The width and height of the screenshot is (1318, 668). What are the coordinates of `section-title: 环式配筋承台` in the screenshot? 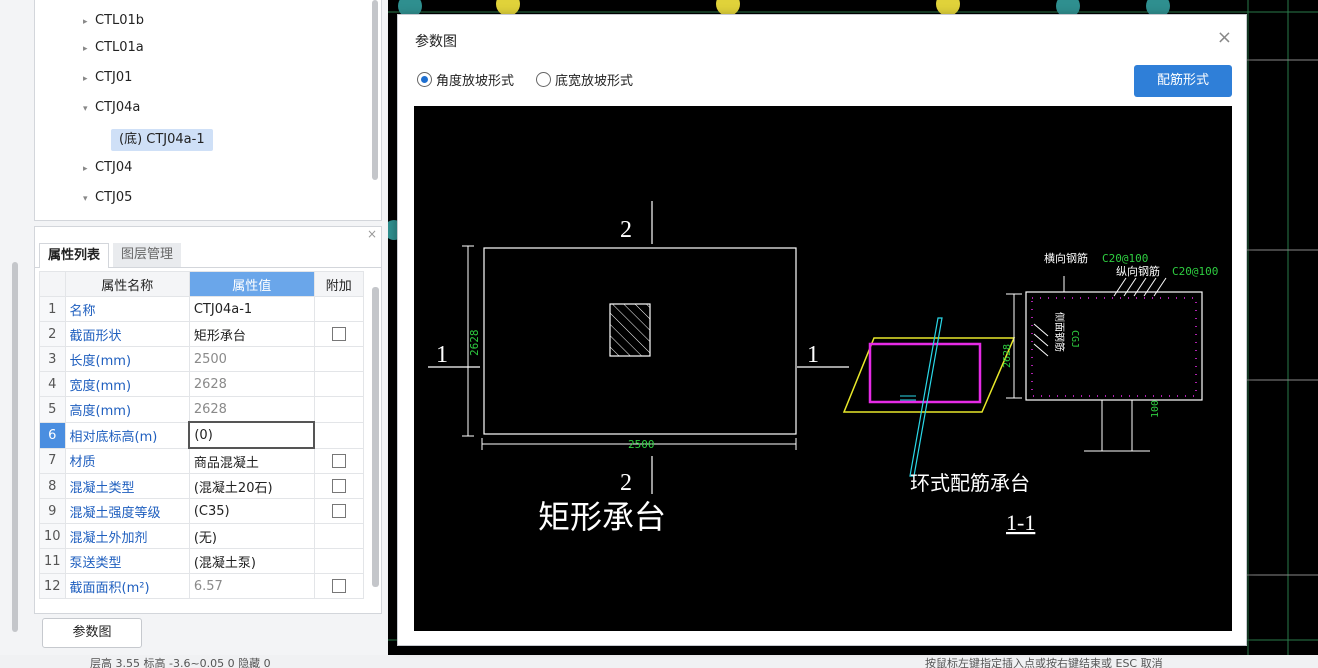 It's located at (970, 483).